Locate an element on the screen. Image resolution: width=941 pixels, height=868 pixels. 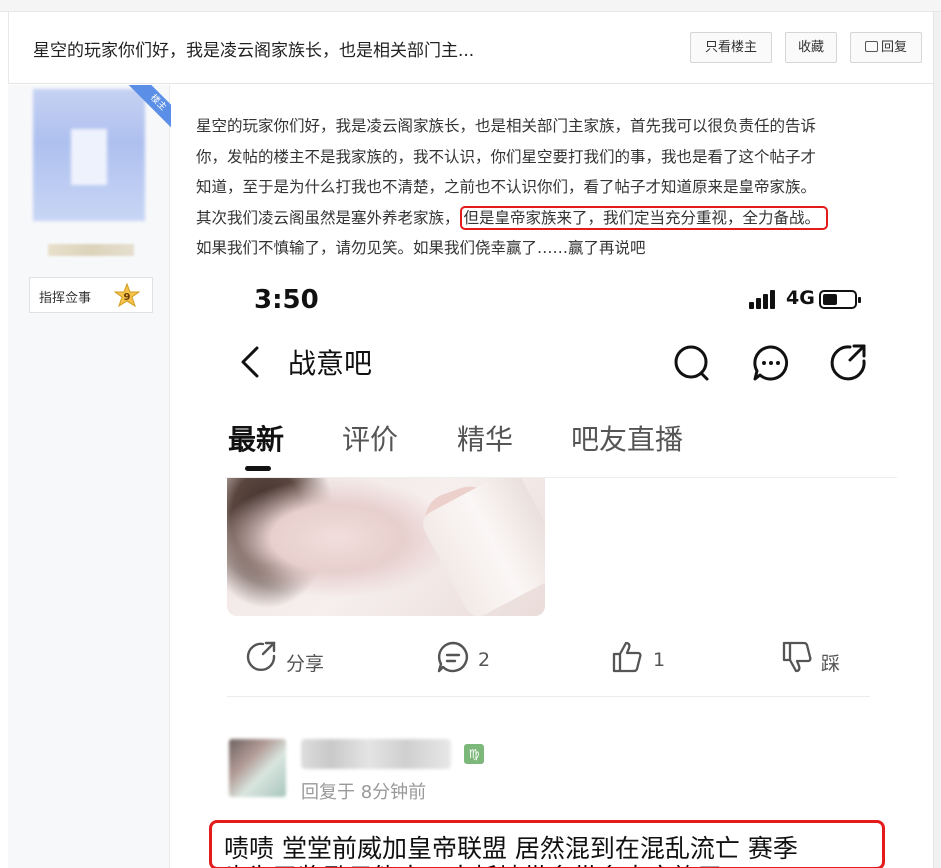
rank-badge: 指挥佥事 9 is located at coordinates (91, 295).